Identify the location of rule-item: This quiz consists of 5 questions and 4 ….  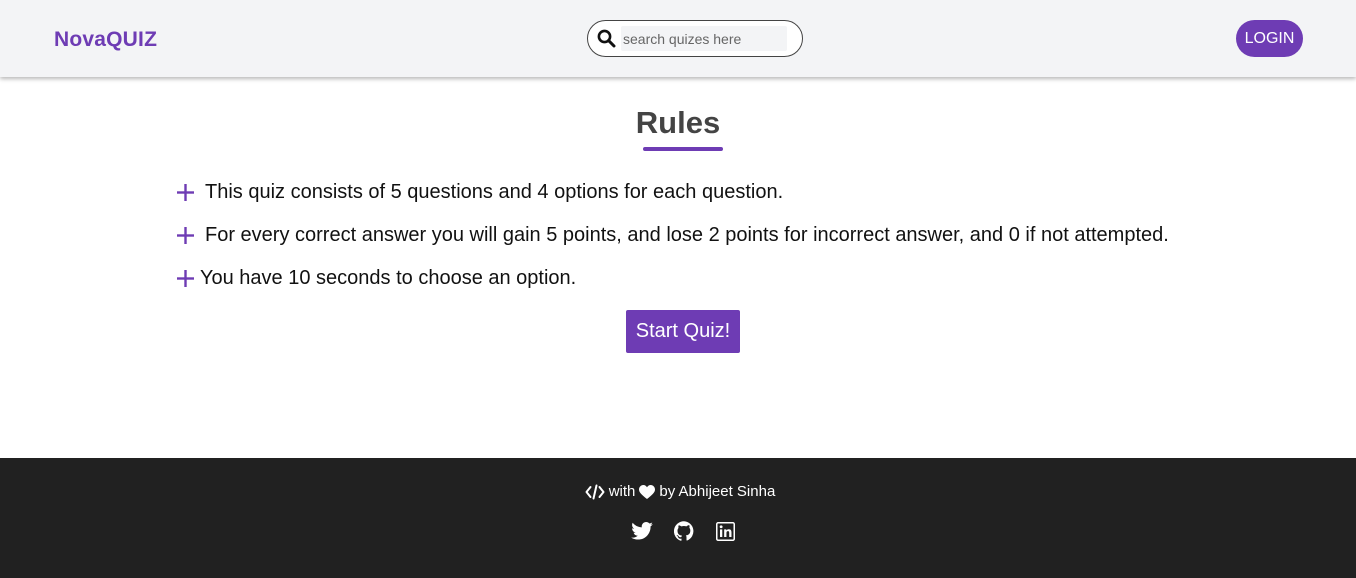
(480, 192).